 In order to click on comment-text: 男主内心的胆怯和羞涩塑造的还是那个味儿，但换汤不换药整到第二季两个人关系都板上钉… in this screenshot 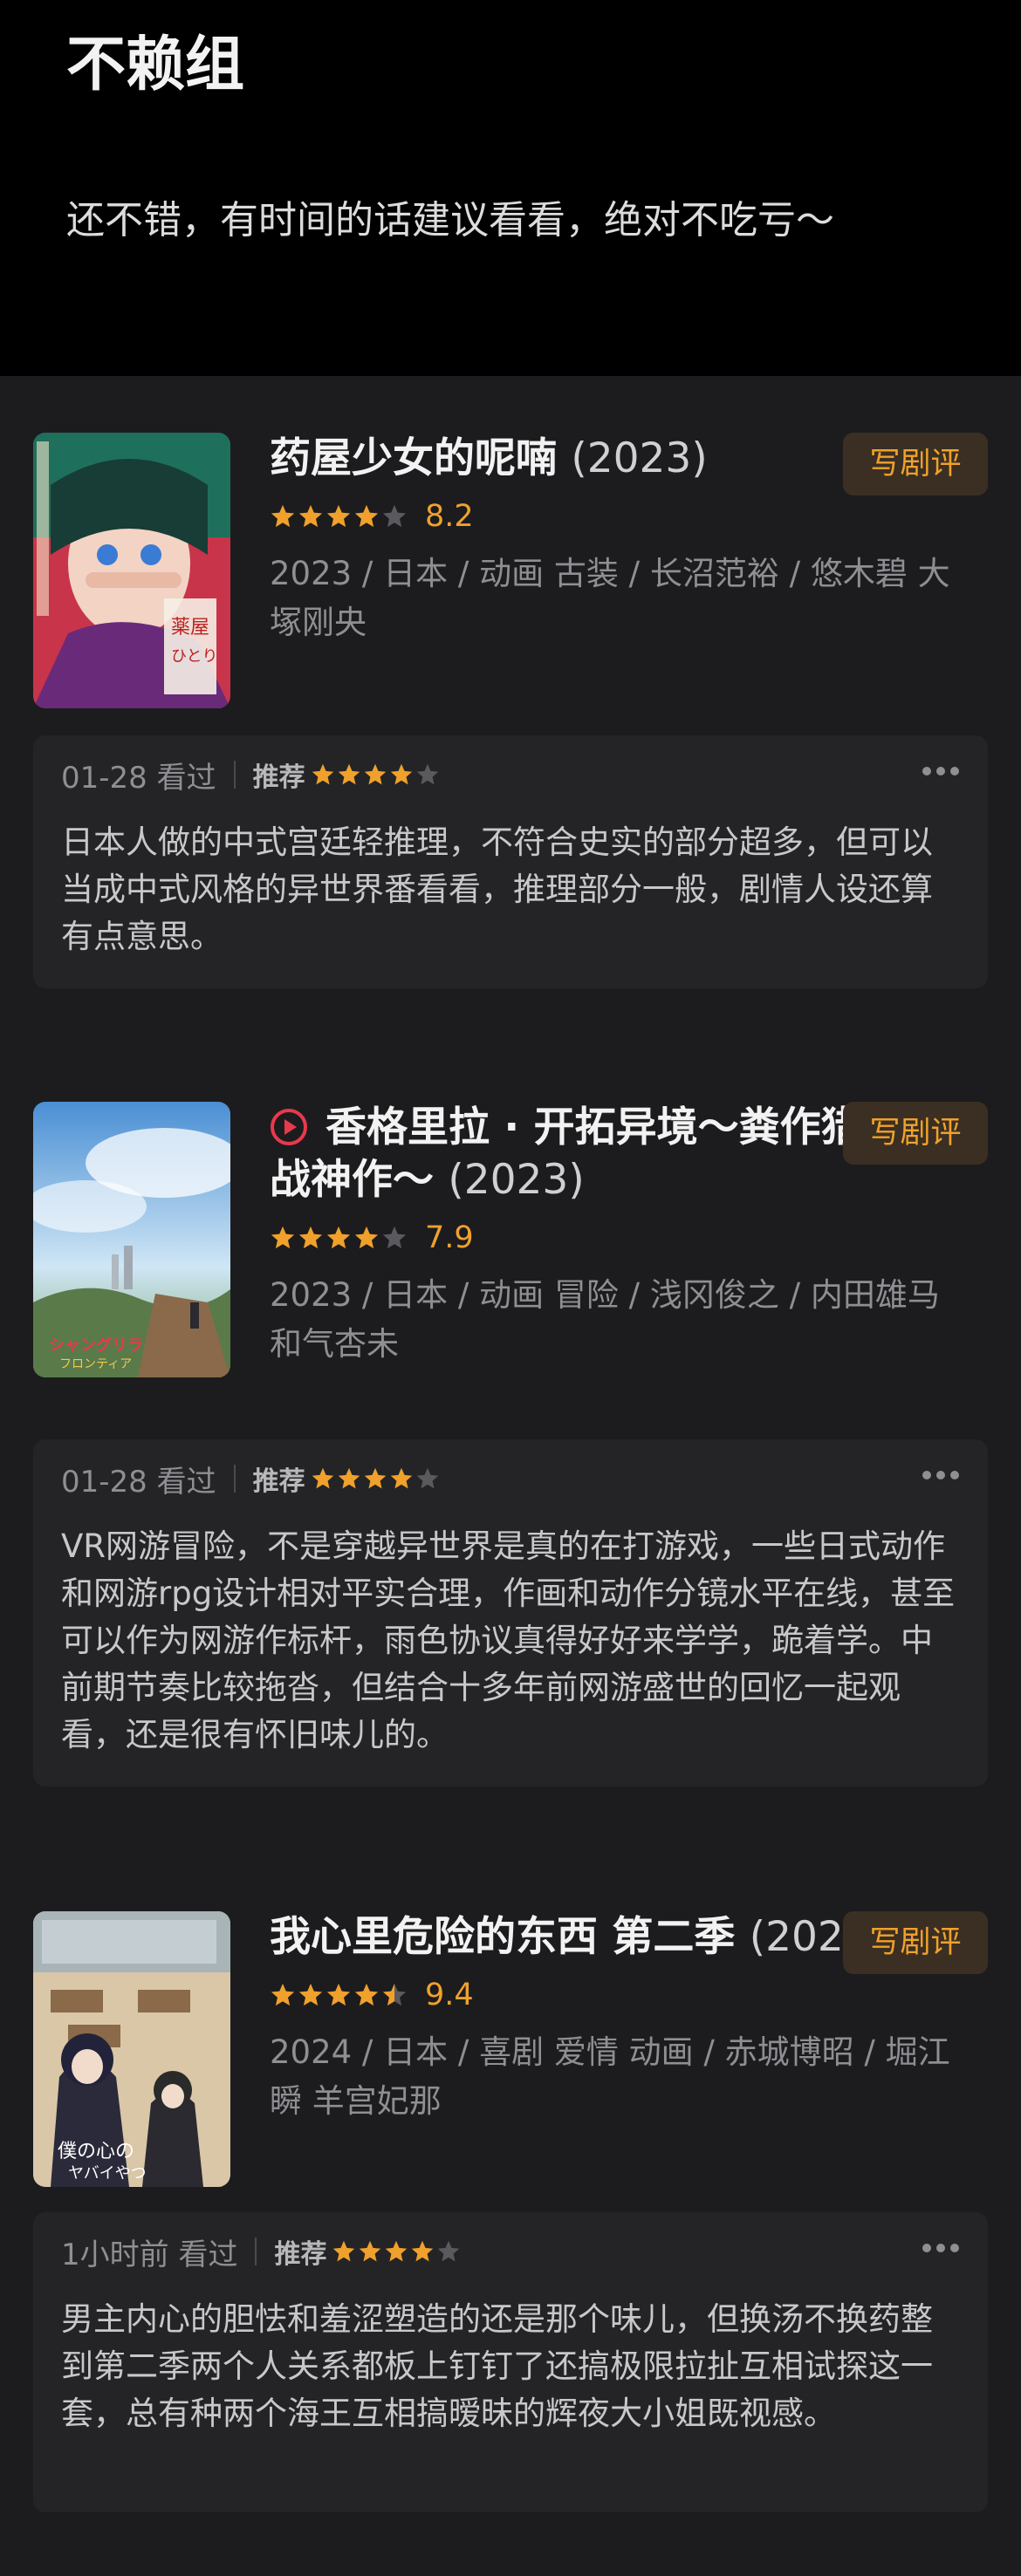, I will do `click(497, 2366)`.